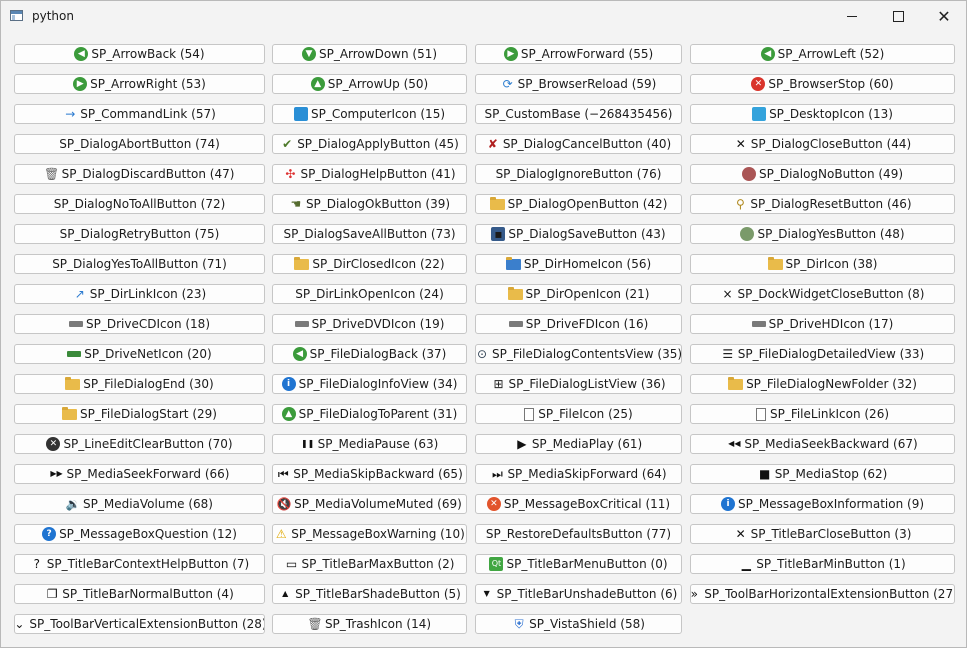  Describe the element at coordinates (139, 624) in the screenshot. I see `style-icon-button: ⌄ SP_ToolBarVerticalExtensionButton (28)` at that location.